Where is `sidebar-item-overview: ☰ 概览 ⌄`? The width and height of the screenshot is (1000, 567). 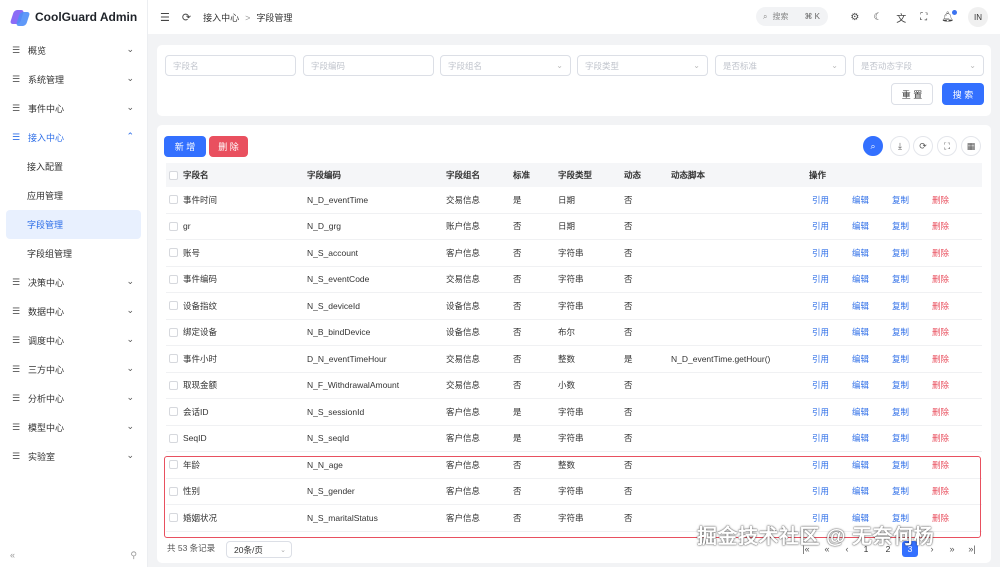 sidebar-item-overview: ☰ 概览 ⌄ is located at coordinates (73, 50).